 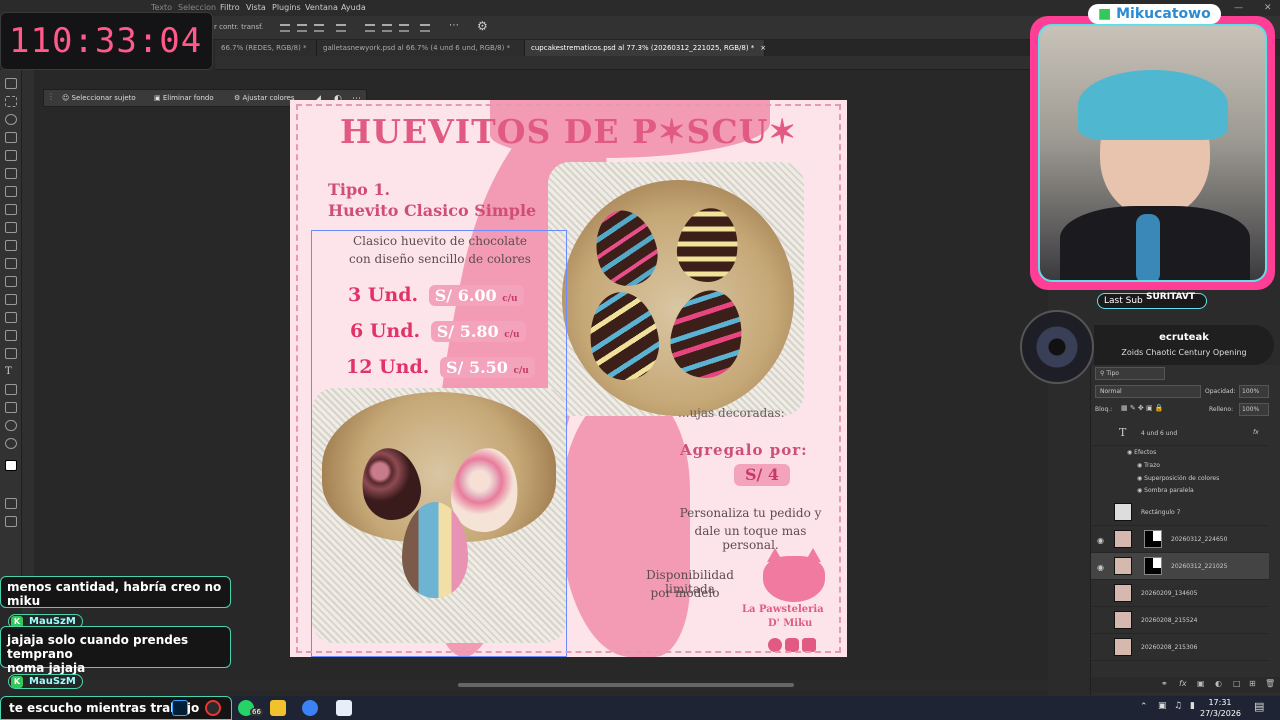 I want to click on volume-icon: ♫, so click(x=1178, y=706).